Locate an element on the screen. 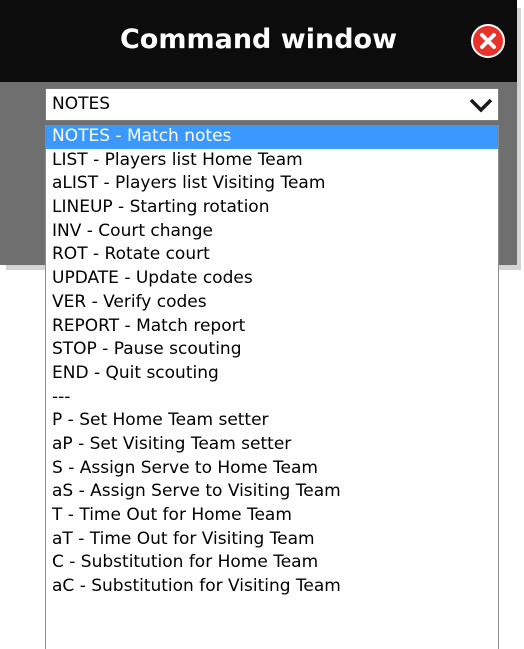  dropdown-option: aC - Substitution for Visiting Team is located at coordinates (272, 587).